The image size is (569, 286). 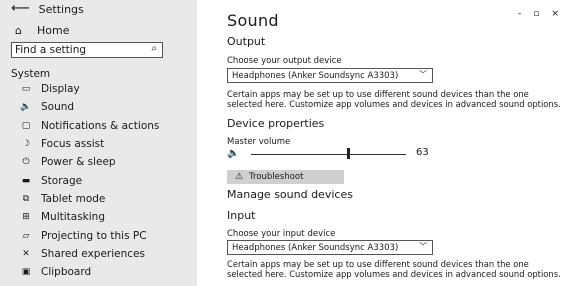 What do you see at coordinates (20, 9) in the screenshot?
I see `back-arrow-icon: ⟵` at bounding box center [20, 9].